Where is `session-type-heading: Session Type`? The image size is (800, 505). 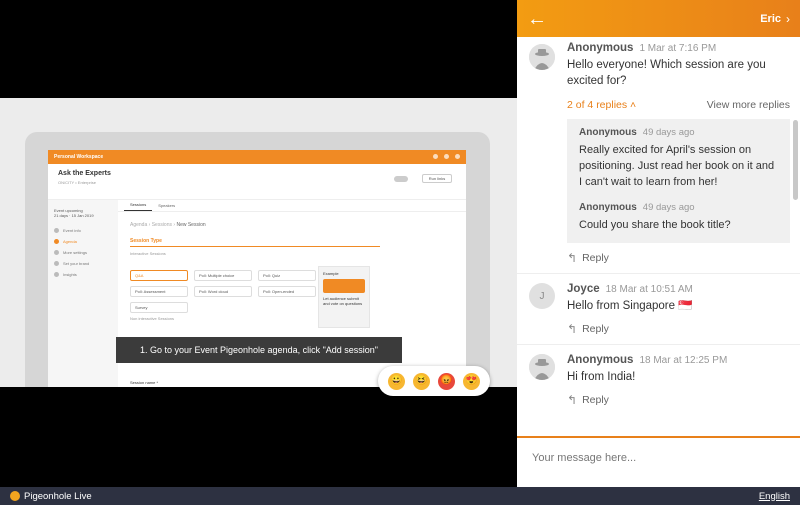
session-type-heading: Session Type is located at coordinates (255, 242).